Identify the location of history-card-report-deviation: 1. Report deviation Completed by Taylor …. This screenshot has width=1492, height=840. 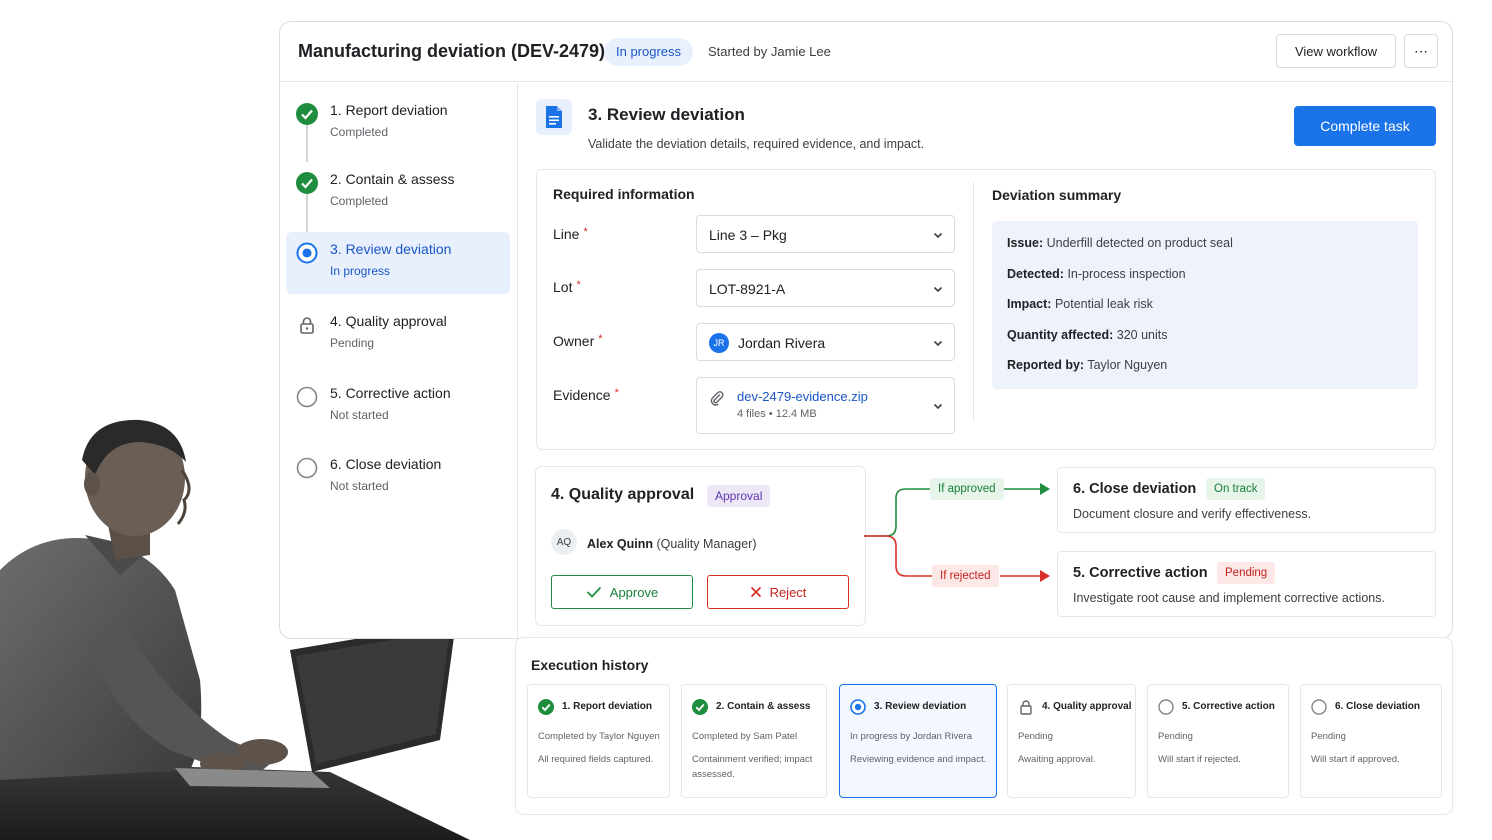
(598, 741).